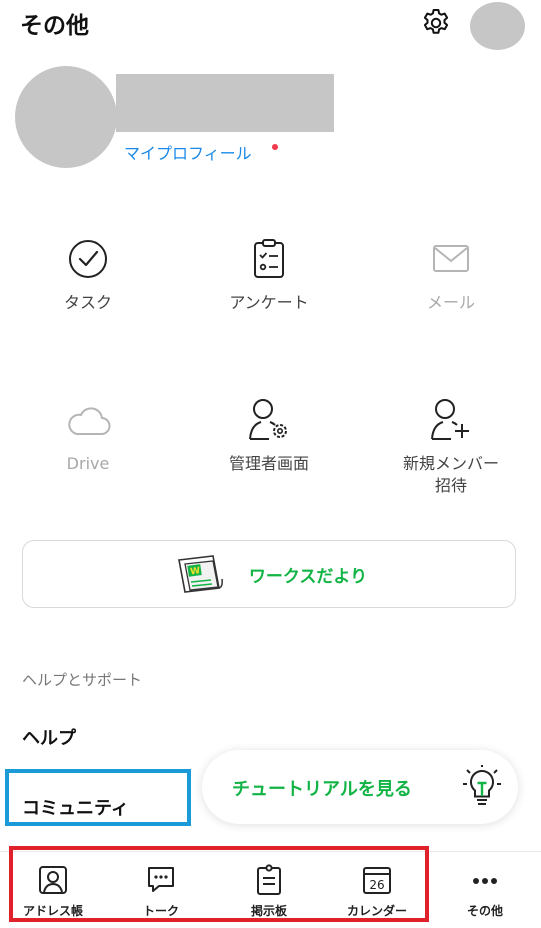 This screenshot has width=541, height=928. What do you see at coordinates (450, 474) in the screenshot?
I see `grid-item-label: 新規メンバー 招待` at bounding box center [450, 474].